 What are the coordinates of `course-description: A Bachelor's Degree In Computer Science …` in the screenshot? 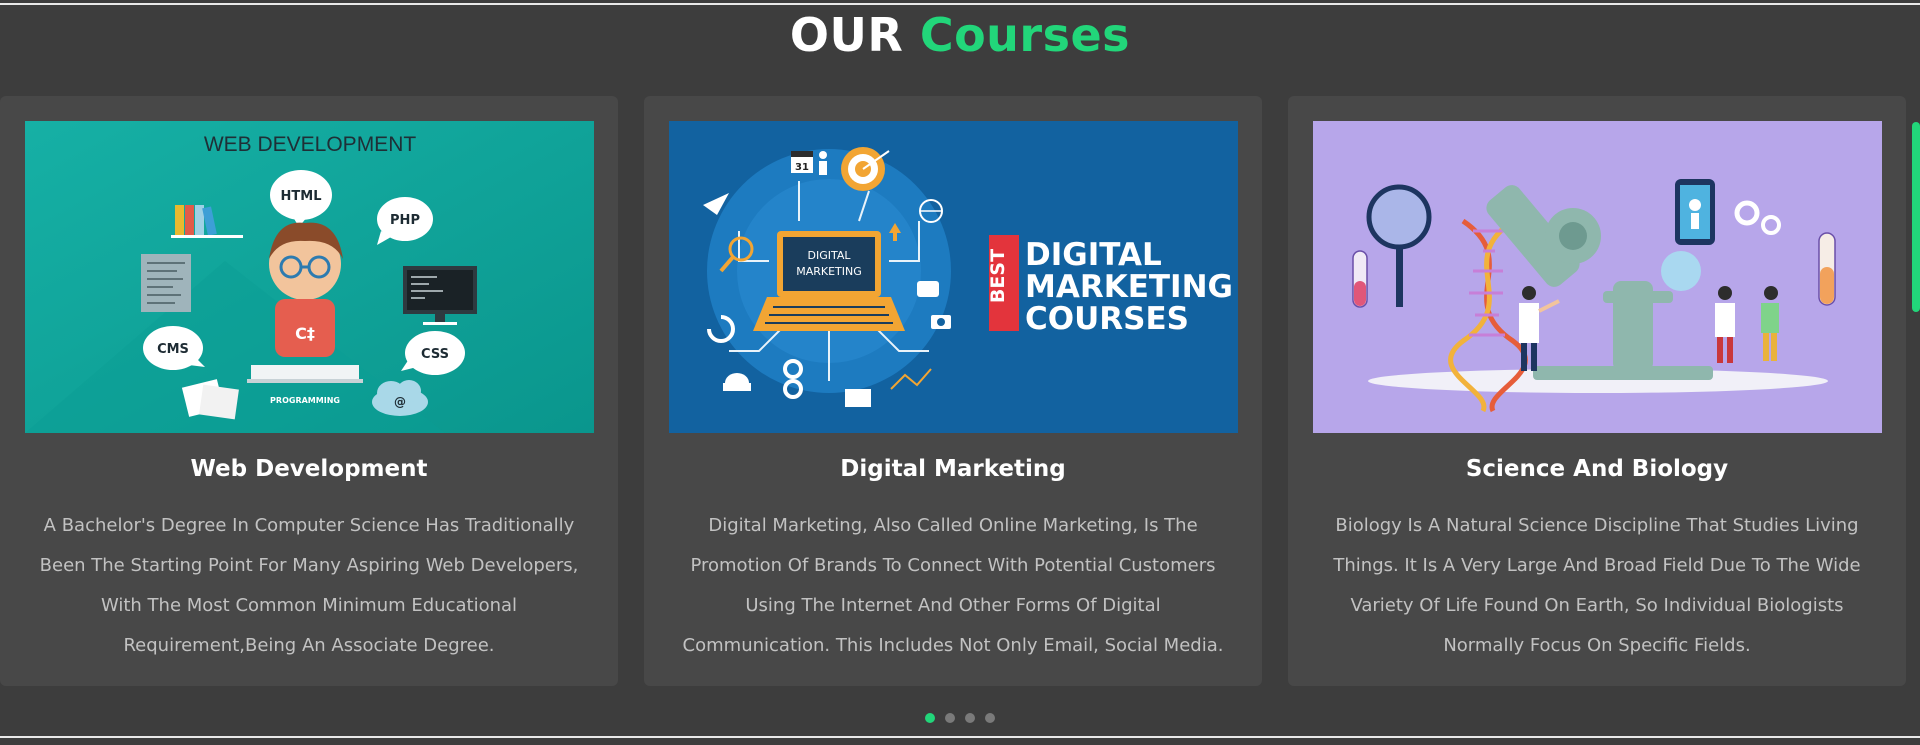 It's located at (309, 585).